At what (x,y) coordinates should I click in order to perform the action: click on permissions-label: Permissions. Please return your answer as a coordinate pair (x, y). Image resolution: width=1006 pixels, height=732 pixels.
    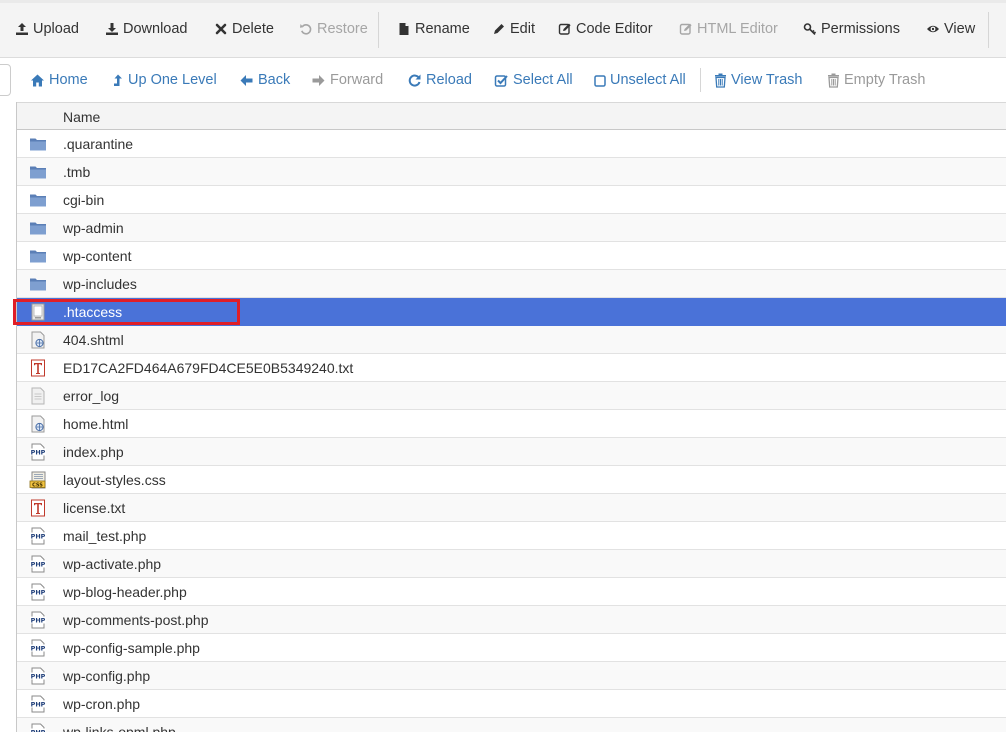
    Looking at the image, I should click on (860, 29).